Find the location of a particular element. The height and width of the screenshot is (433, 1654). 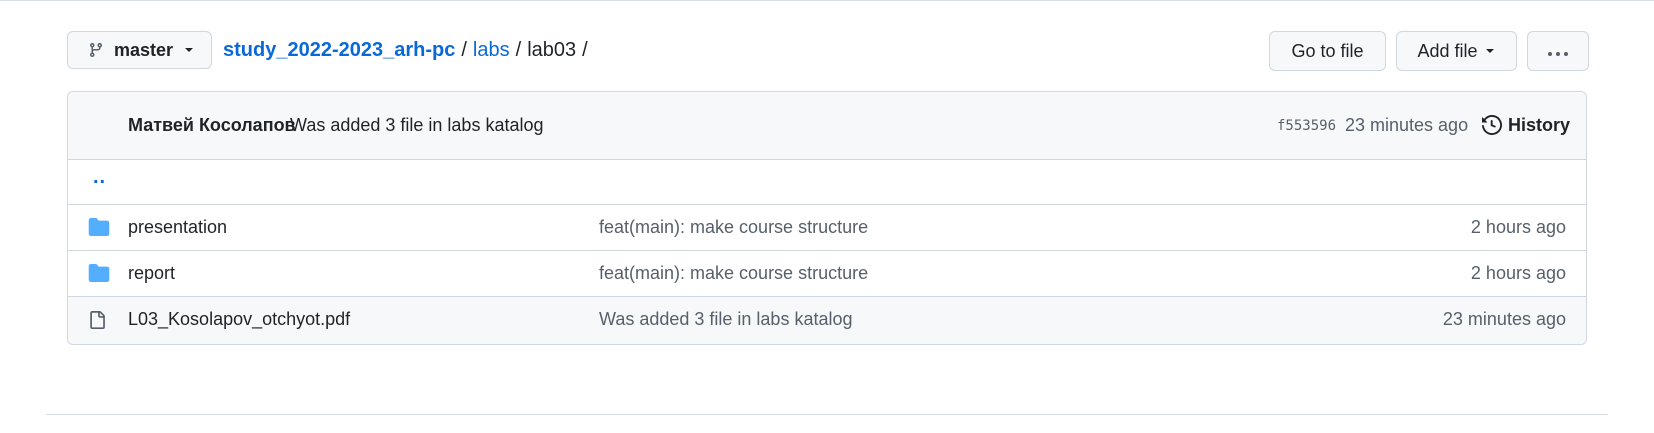

branch-select-button: master is located at coordinates (139, 50).